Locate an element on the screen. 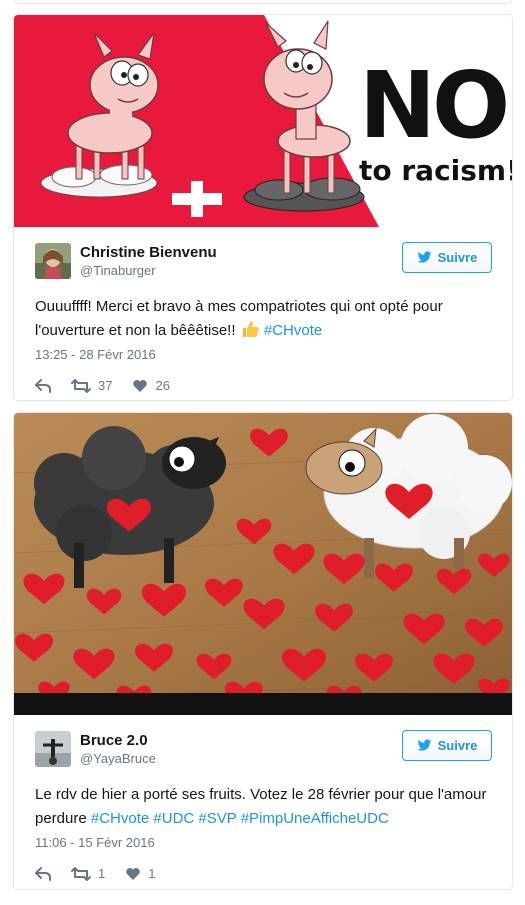 This screenshot has height=905, width=525. author-handle: @Tinaburger is located at coordinates (148, 270).